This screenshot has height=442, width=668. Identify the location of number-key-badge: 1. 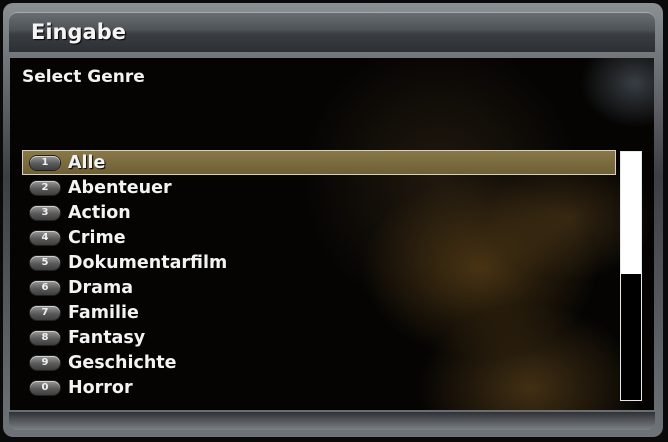
(45, 162).